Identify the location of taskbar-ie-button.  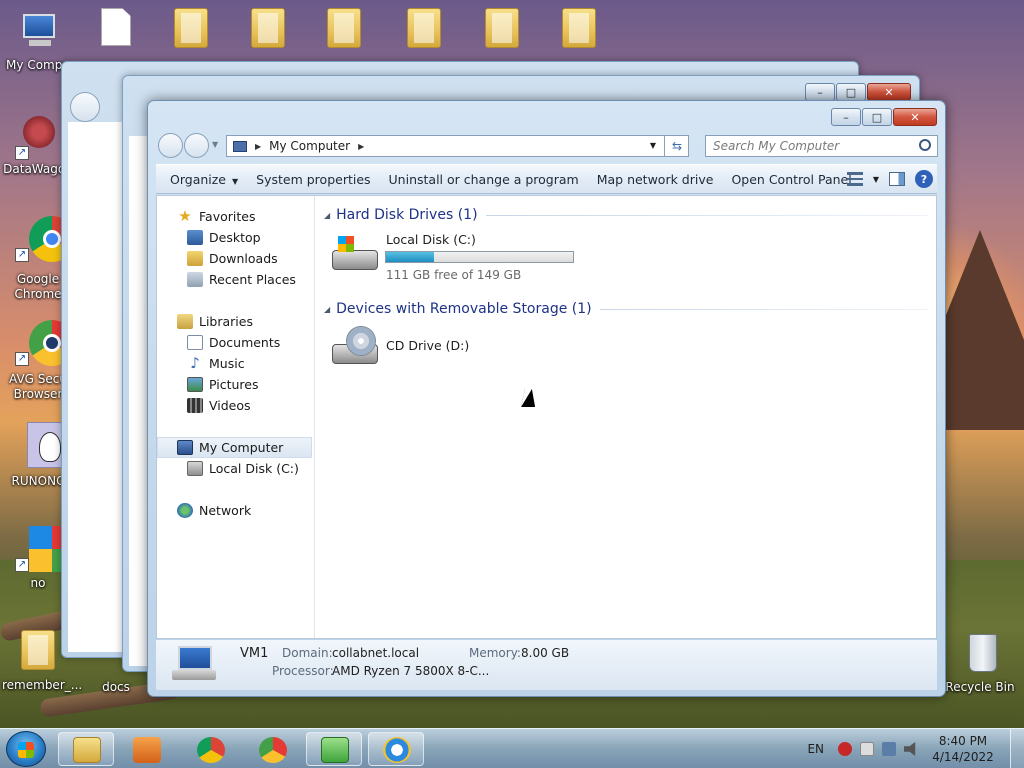
(396, 749).